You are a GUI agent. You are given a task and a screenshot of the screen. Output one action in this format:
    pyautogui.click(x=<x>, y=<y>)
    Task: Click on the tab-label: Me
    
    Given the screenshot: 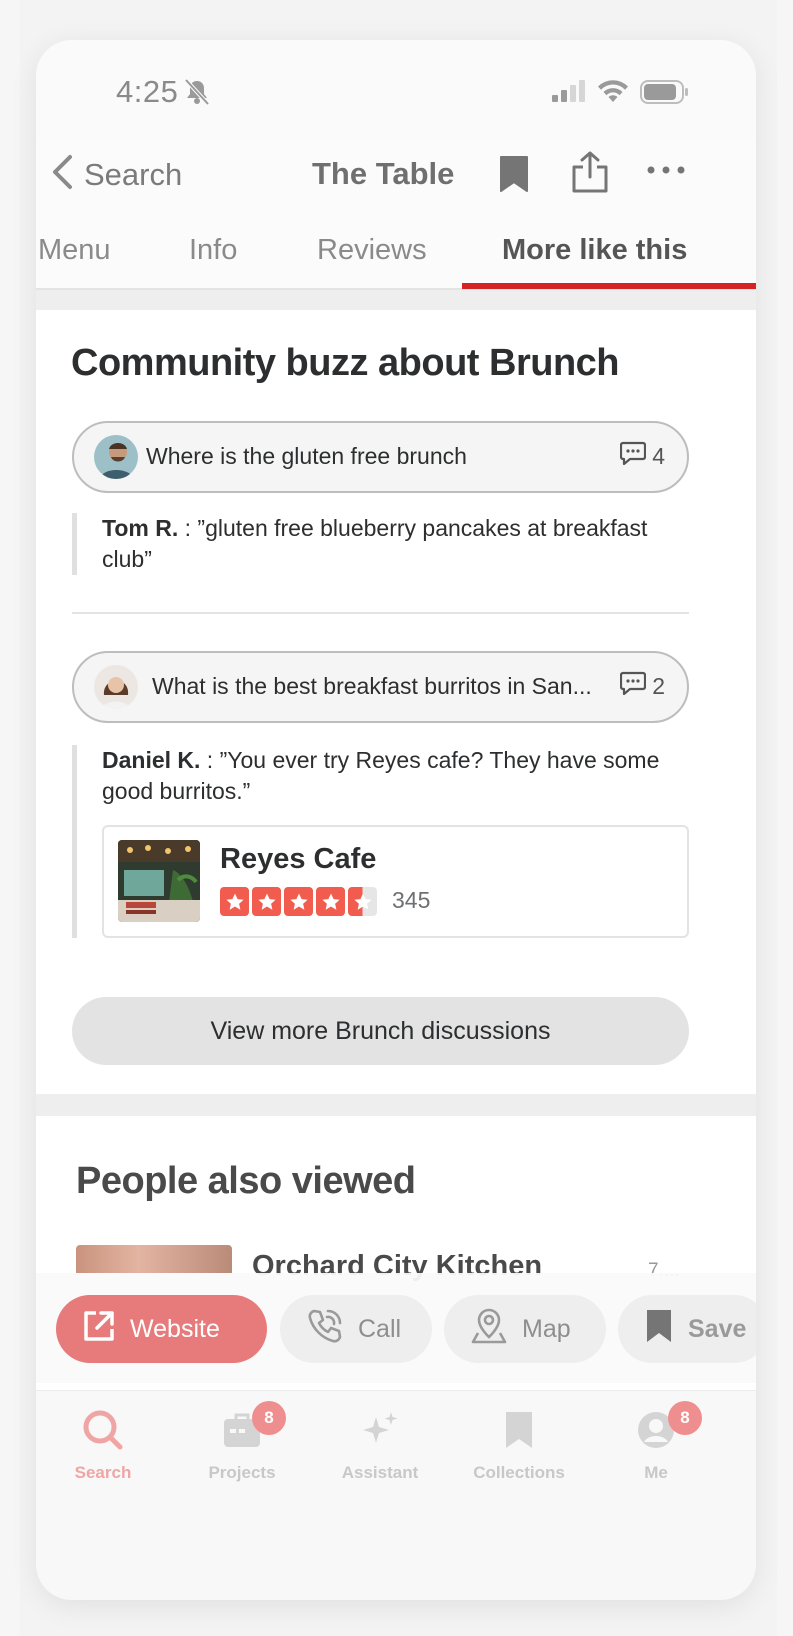 What is the action you would take?
    pyautogui.click(x=656, y=1472)
    